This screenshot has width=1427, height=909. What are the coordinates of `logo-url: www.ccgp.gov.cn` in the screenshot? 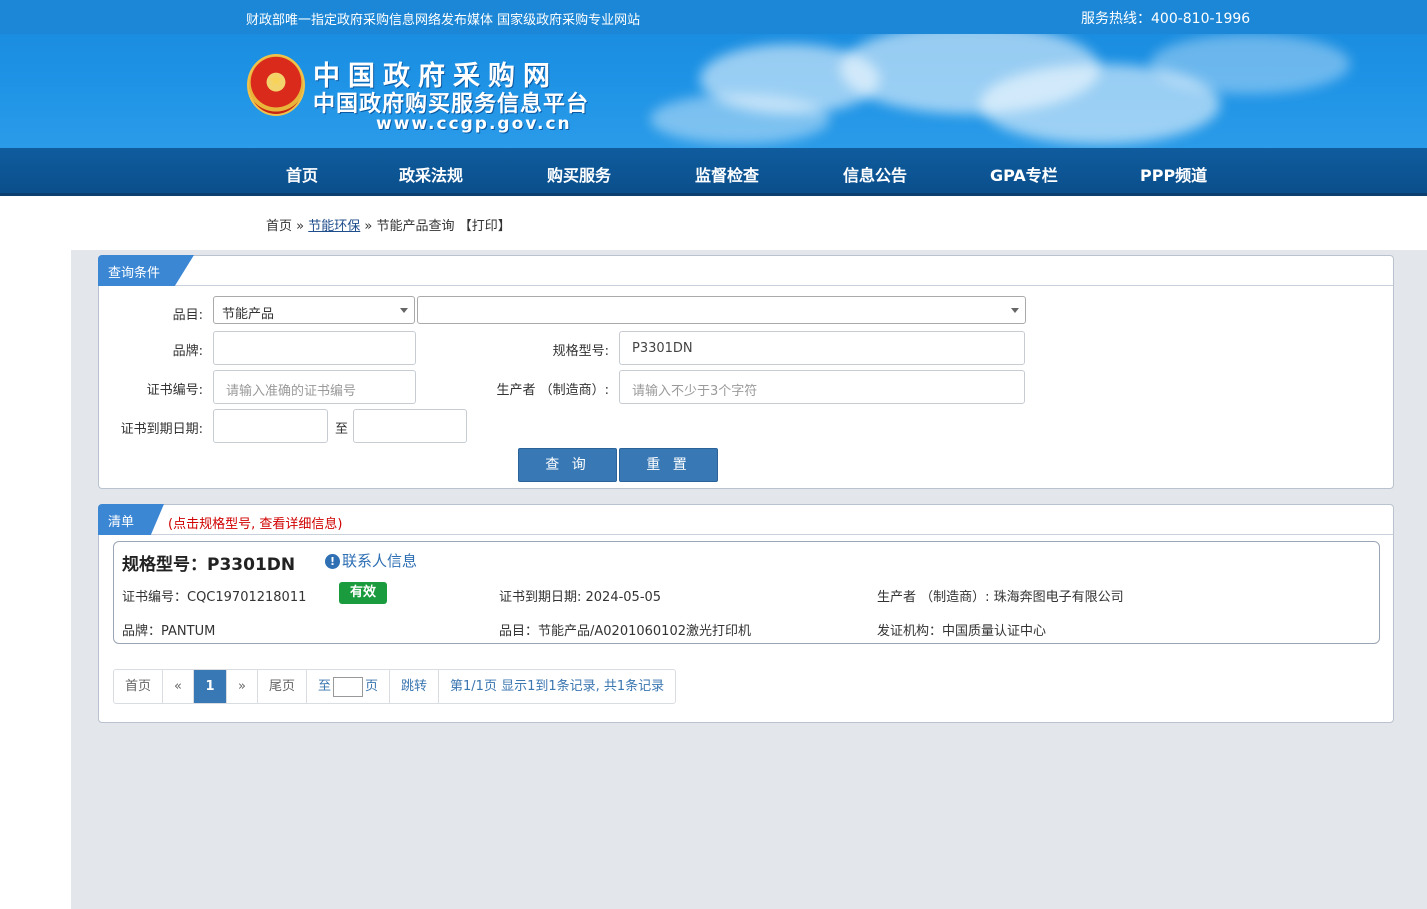 It's located at (474, 124).